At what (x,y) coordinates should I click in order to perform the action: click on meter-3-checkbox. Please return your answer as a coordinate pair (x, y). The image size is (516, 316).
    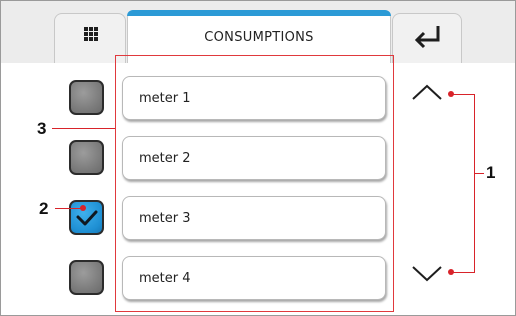
    Looking at the image, I should click on (86, 217).